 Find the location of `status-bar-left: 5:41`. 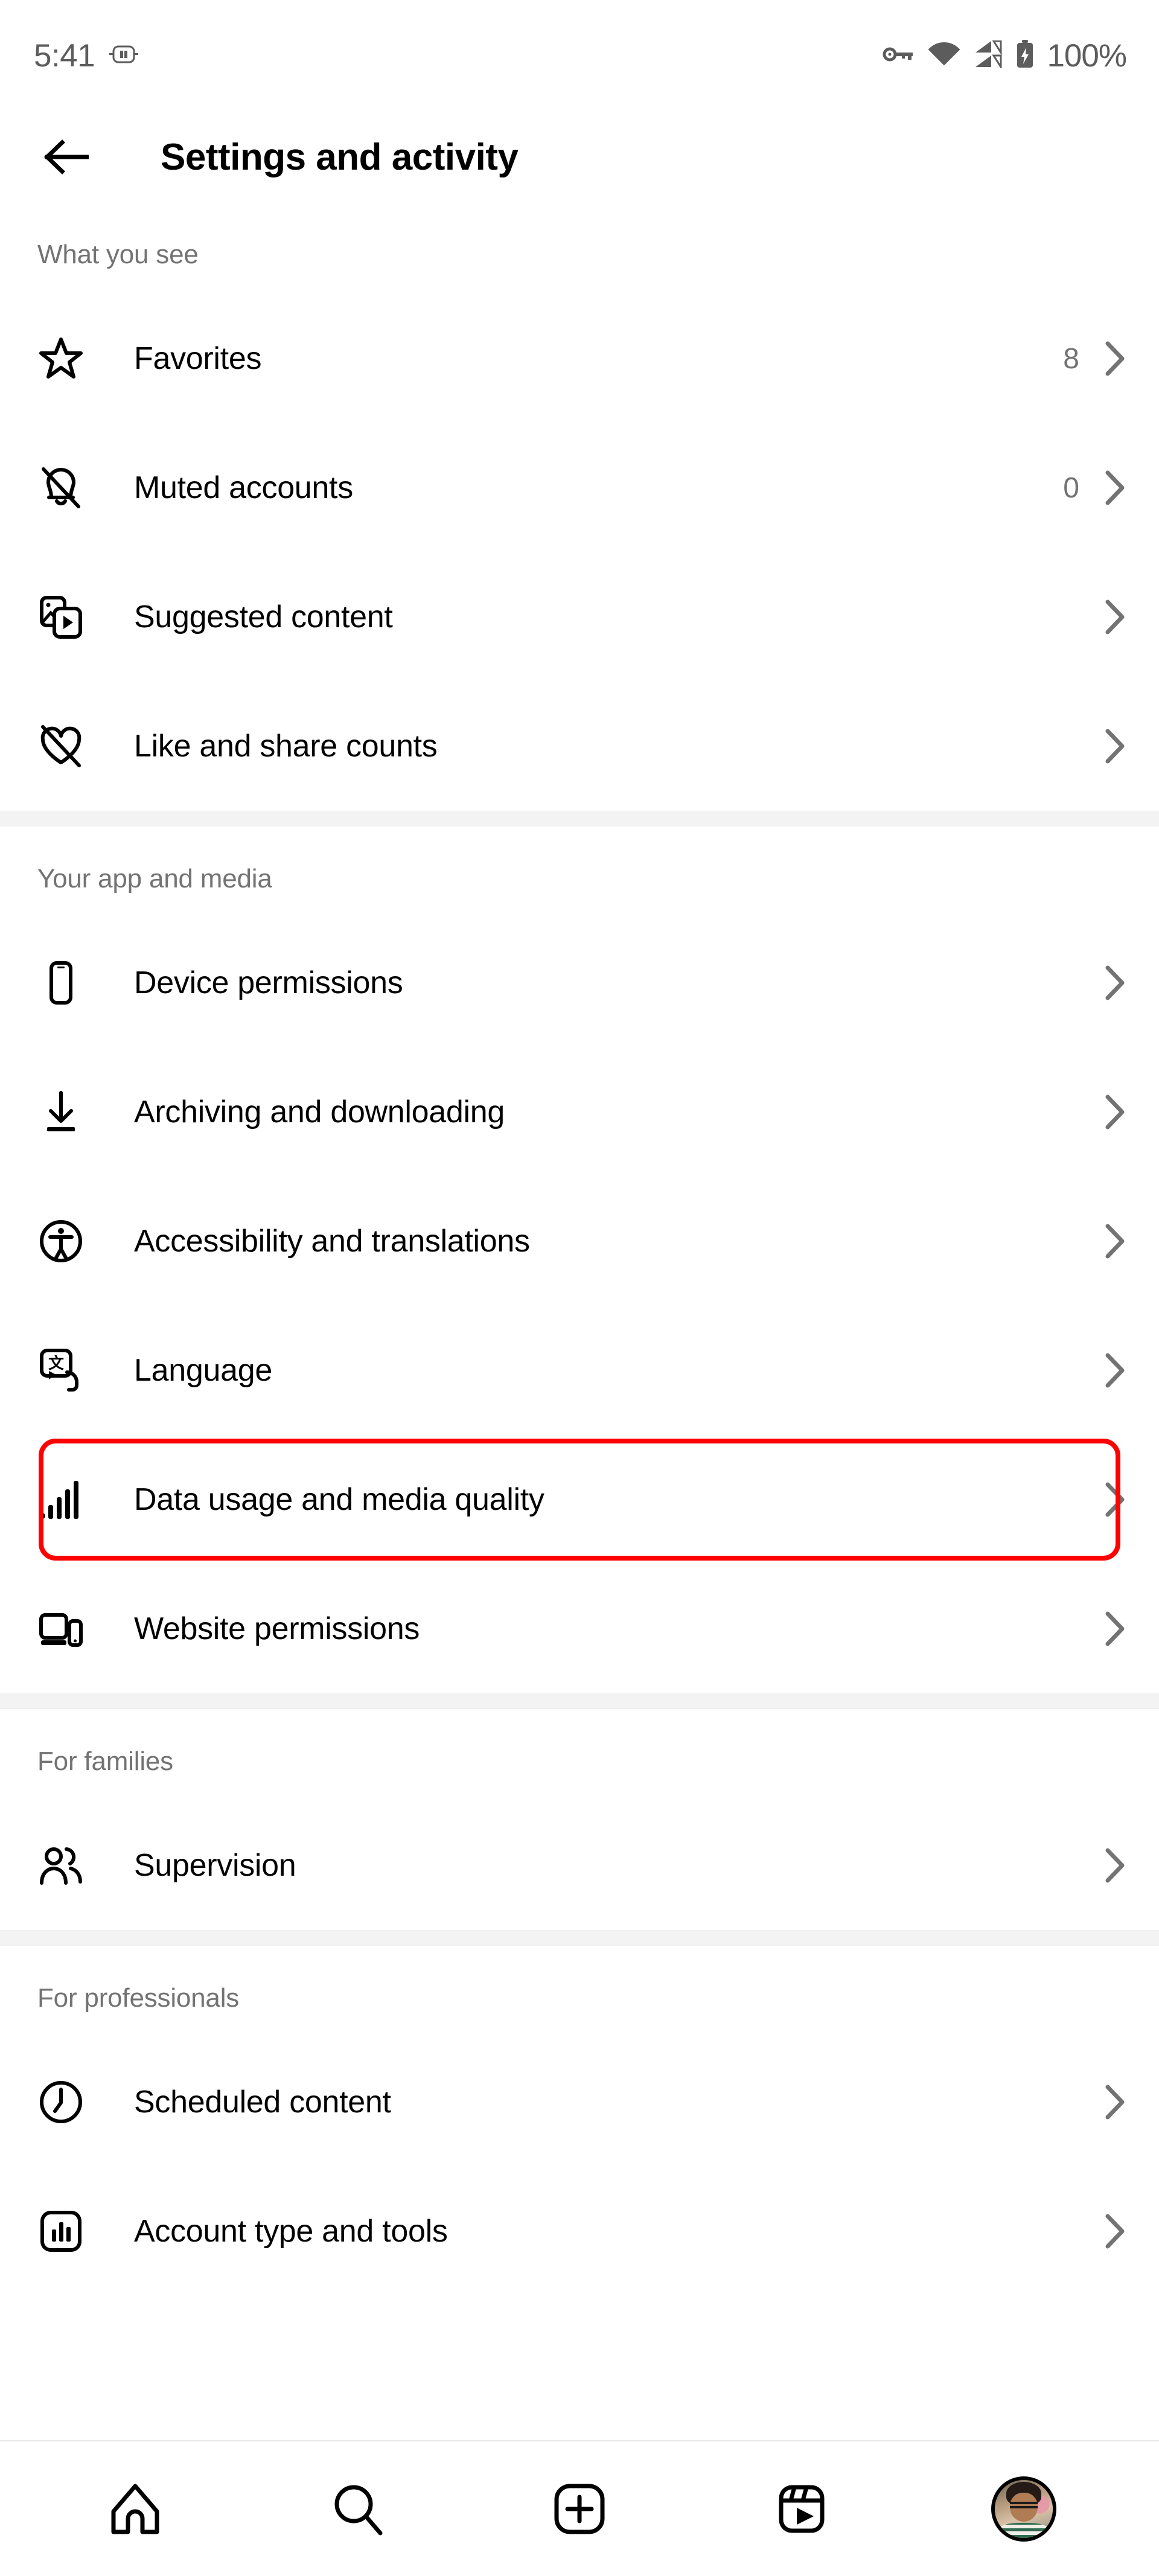

status-bar-left: 5:41 is located at coordinates (86, 55).